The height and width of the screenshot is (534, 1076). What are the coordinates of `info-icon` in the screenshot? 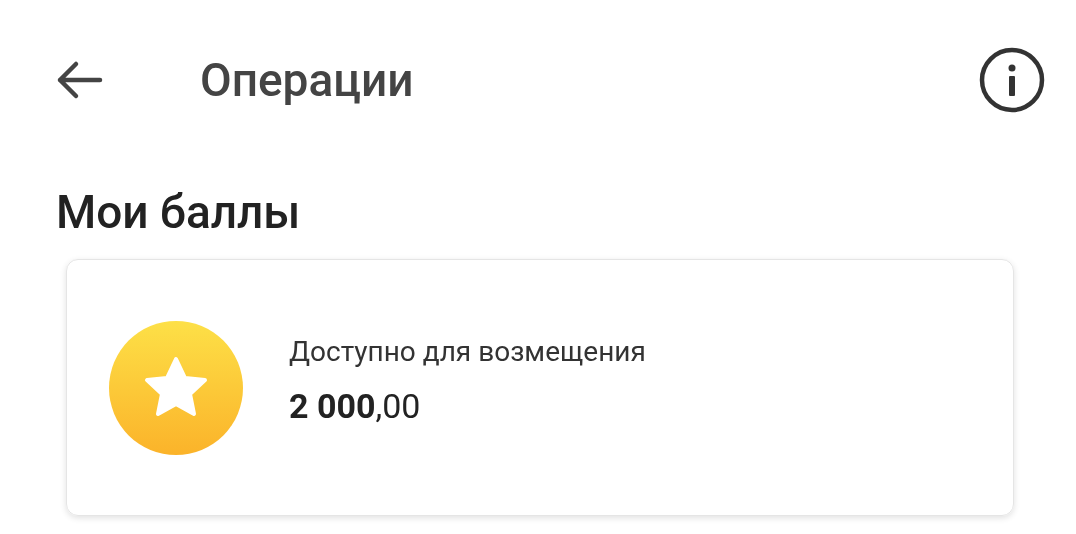 It's located at (1012, 80).